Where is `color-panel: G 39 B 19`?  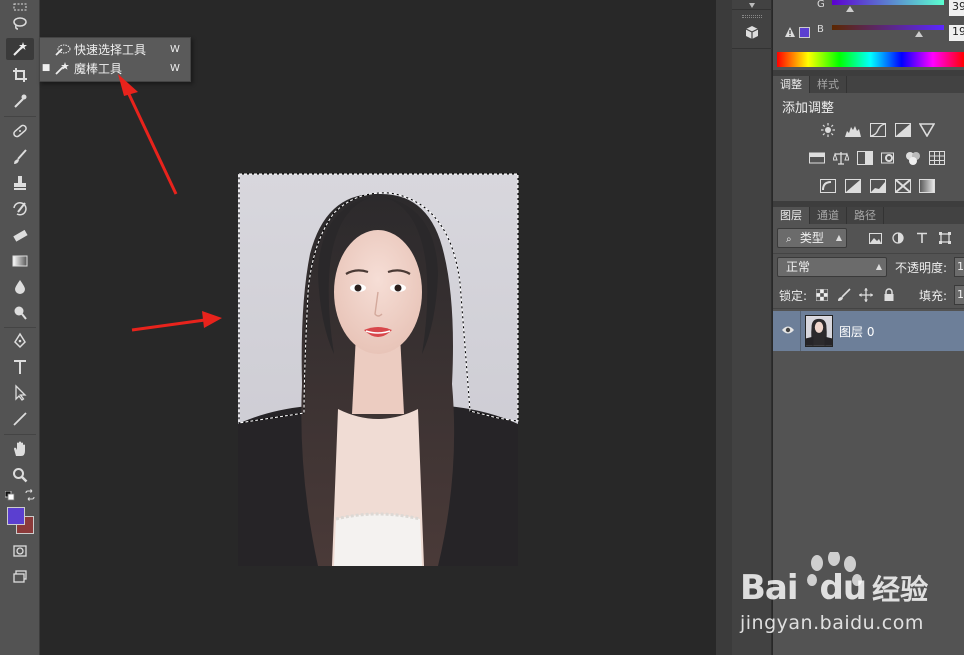
color-panel: G 39 B 19 is located at coordinates (868, 35).